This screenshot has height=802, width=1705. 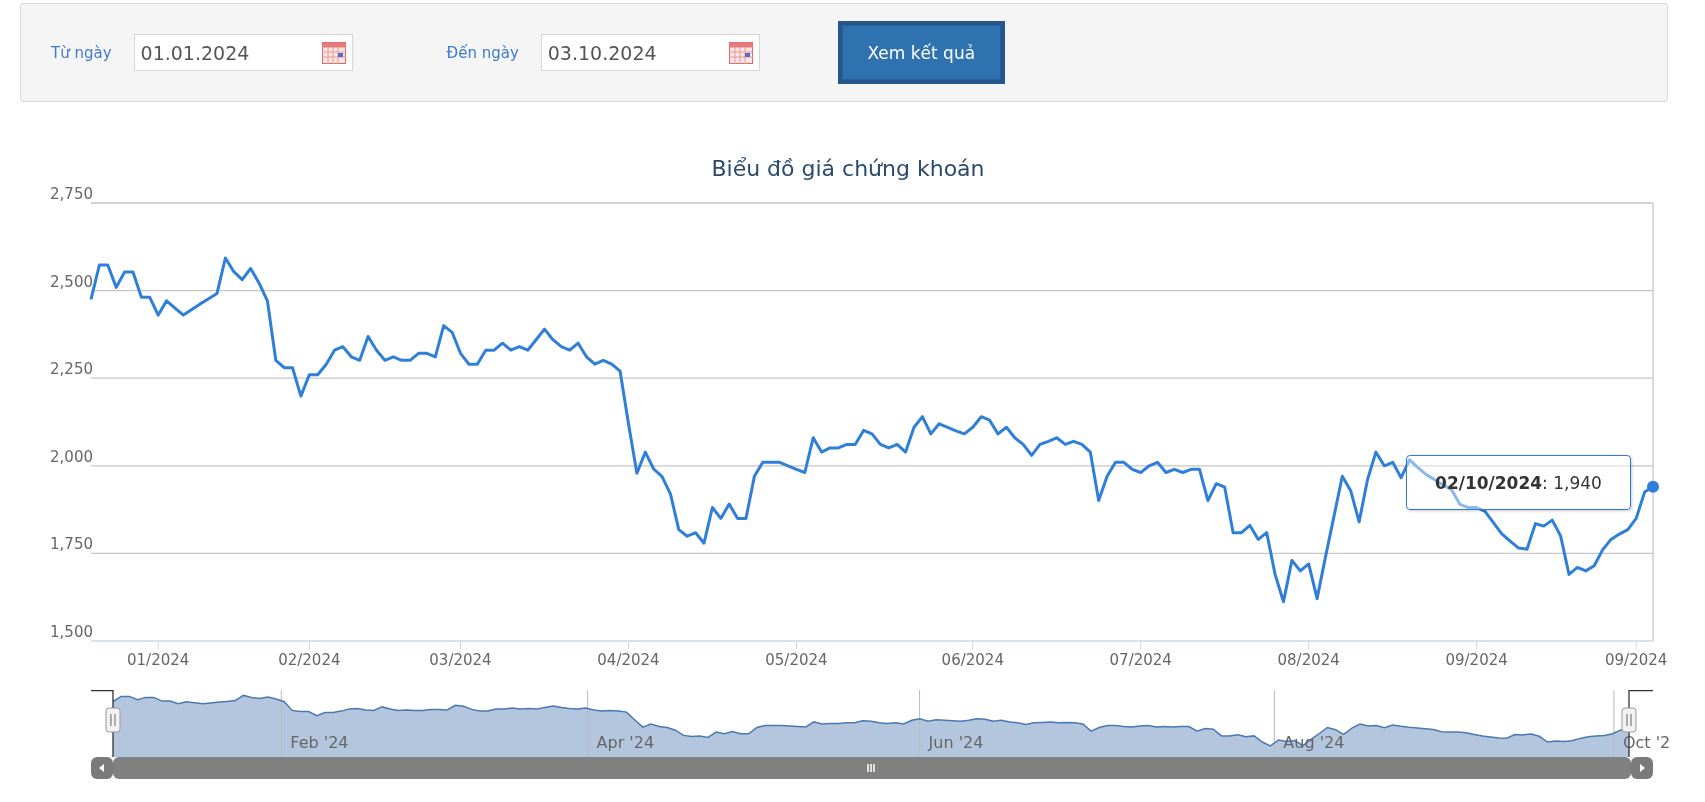 I want to click on navigator-outline, so click(x=102, y=724).